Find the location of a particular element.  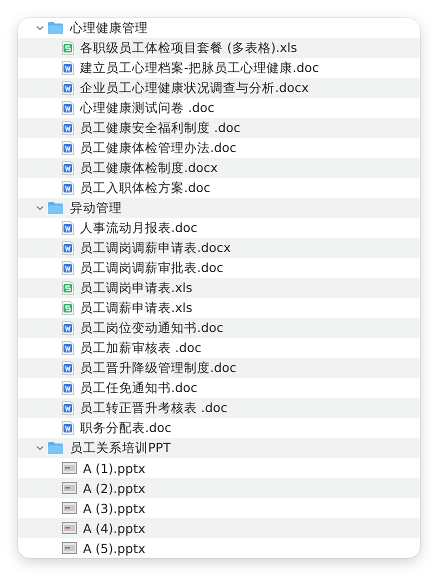

file-name: 人事流动月报表.doc is located at coordinates (139, 228).